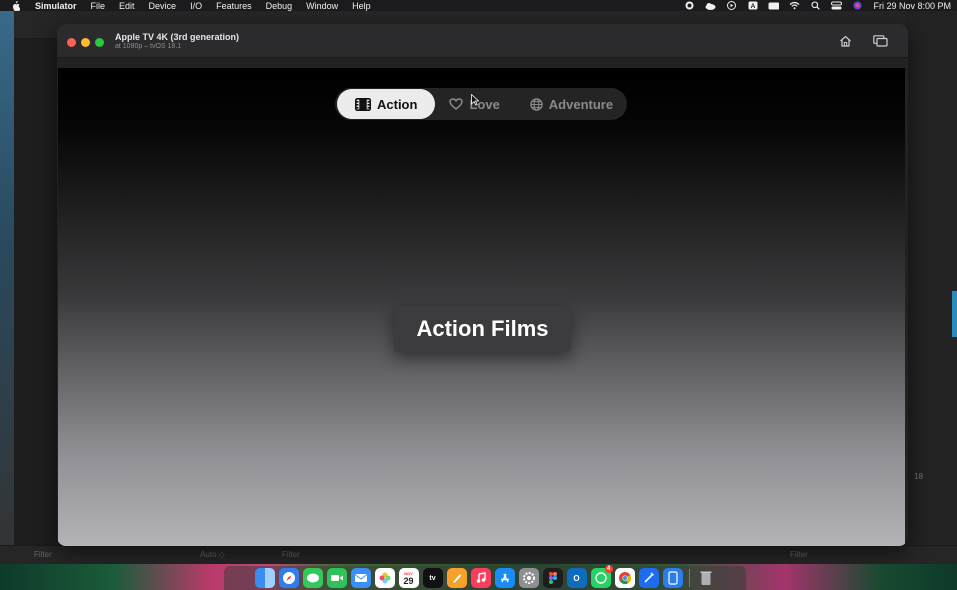 The image size is (957, 590). I want to click on tab-action: Action, so click(386, 104).